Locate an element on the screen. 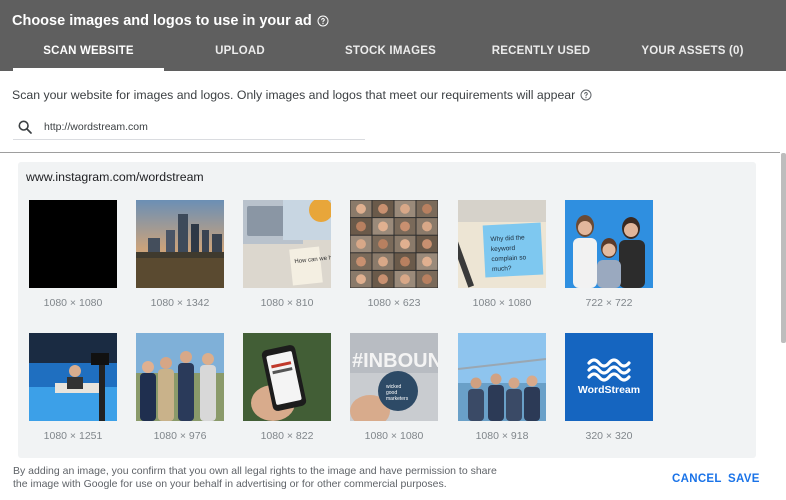  logo-text: WordStream is located at coordinates (609, 390).